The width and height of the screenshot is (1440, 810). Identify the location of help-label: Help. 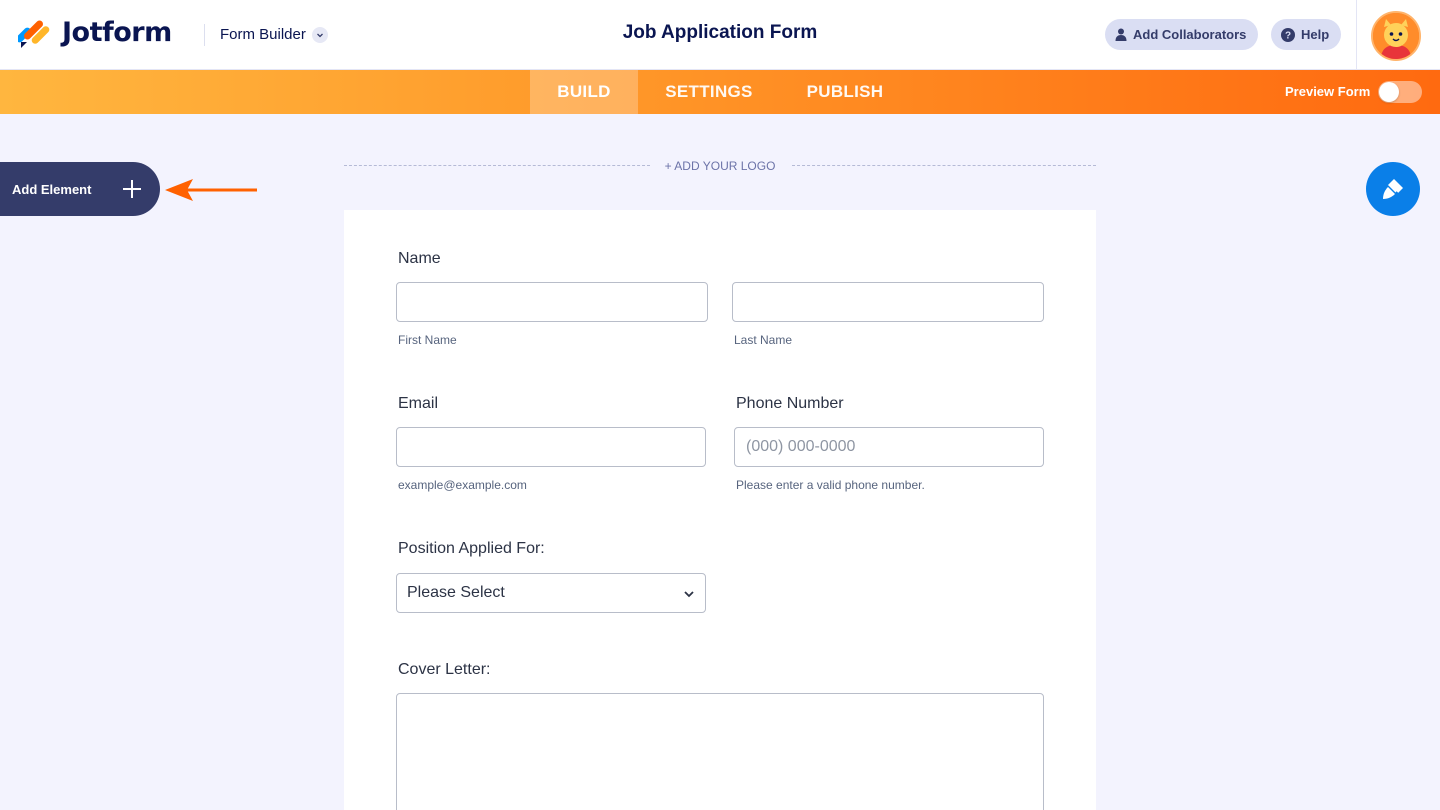
(1315, 34).